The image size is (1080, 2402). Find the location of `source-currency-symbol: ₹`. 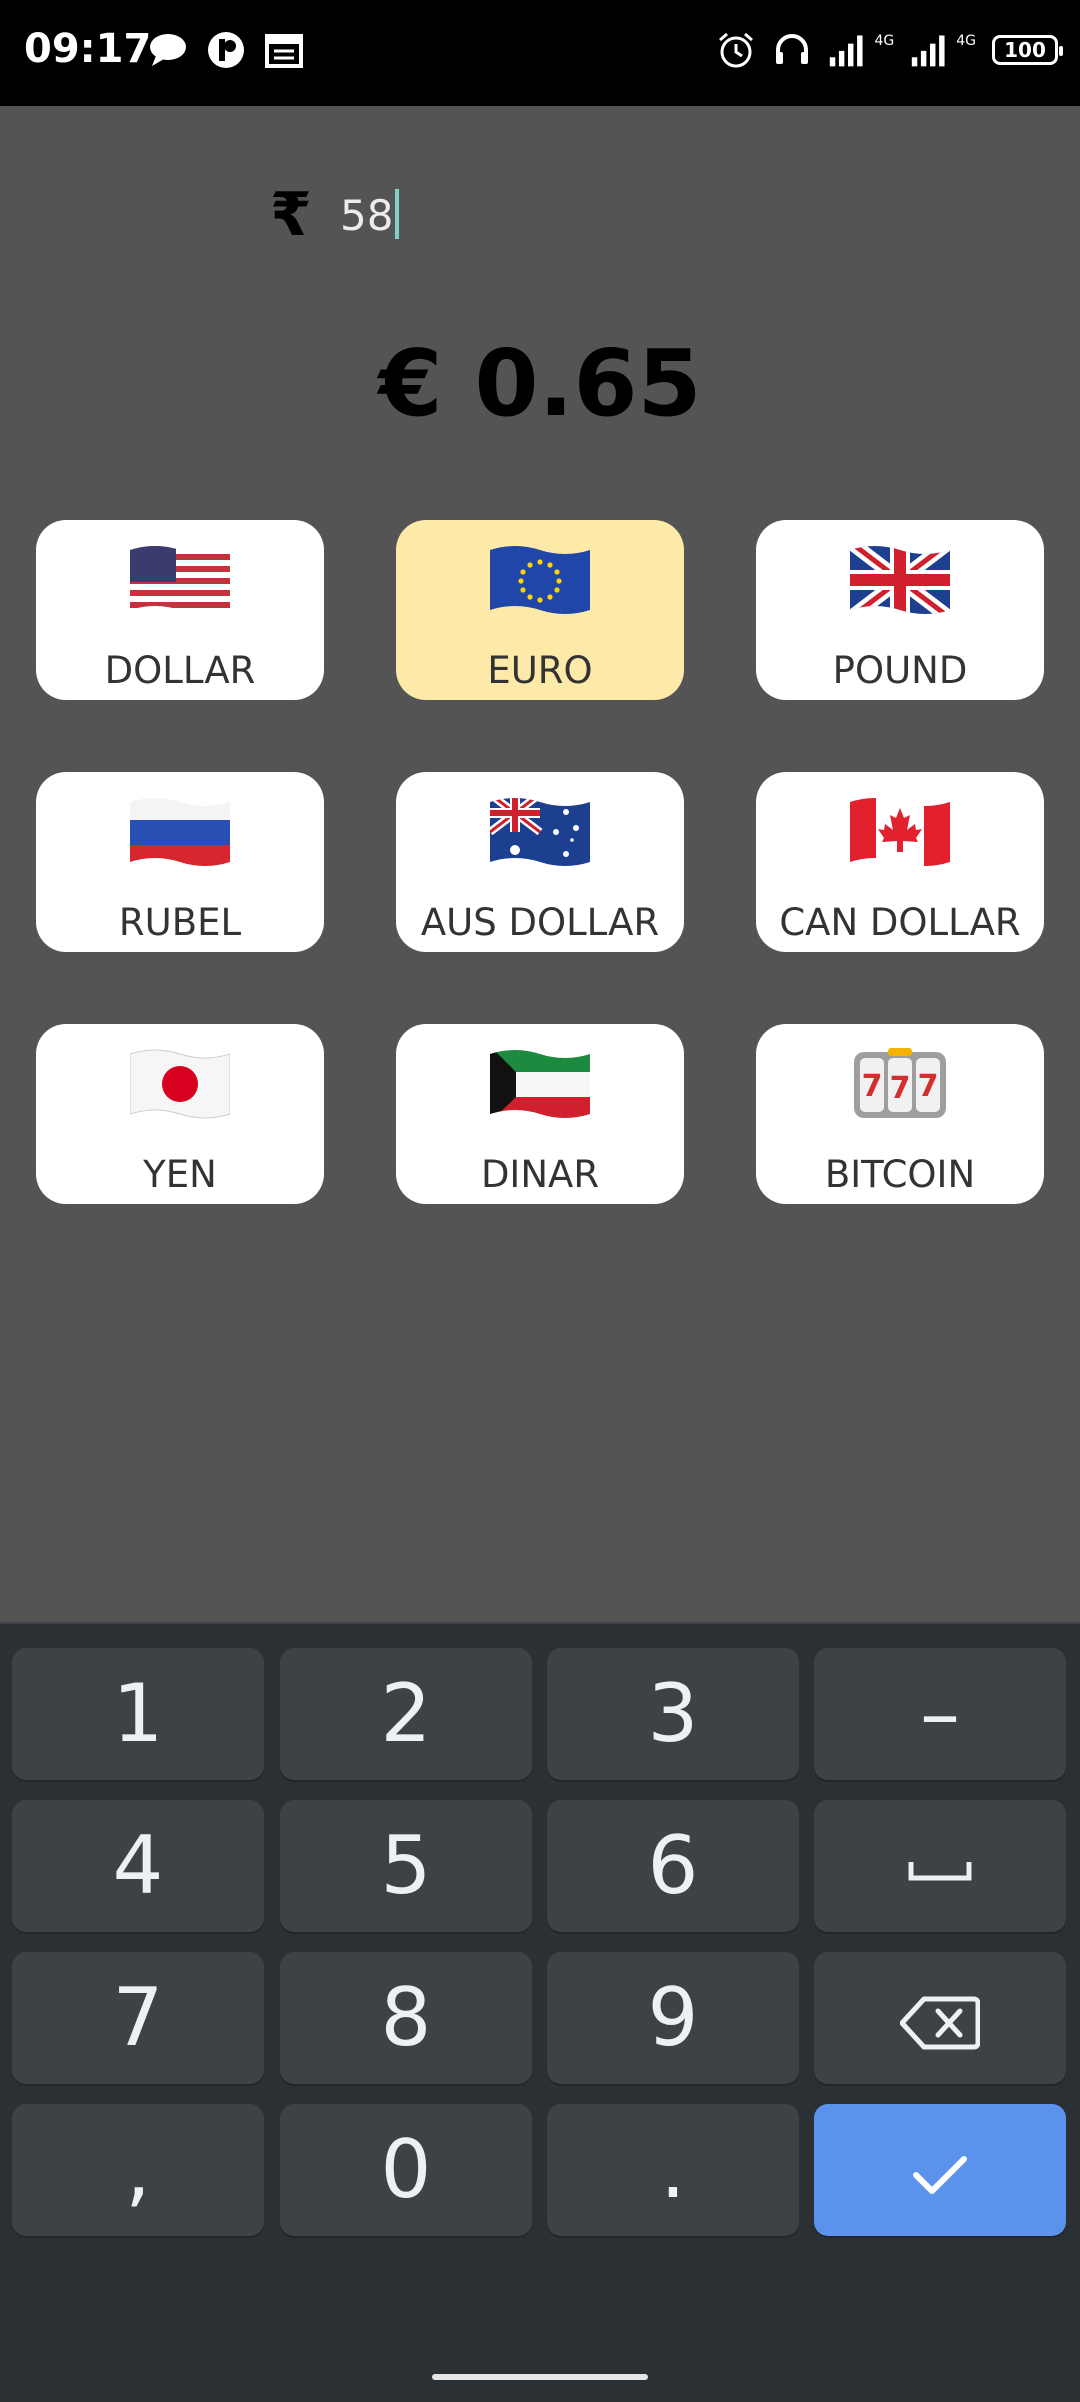

source-currency-symbol: ₹ is located at coordinates (291, 215).